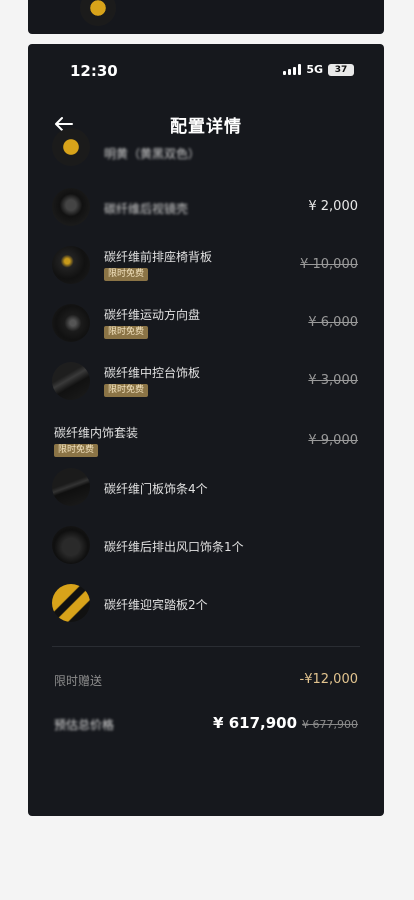  Describe the element at coordinates (71, 207) in the screenshot. I see `mirror-cover-thumbnail` at that location.